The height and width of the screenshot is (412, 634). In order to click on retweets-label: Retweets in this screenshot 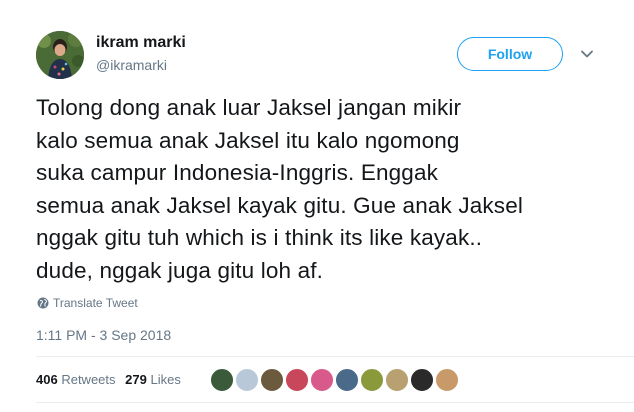, I will do `click(88, 379)`.